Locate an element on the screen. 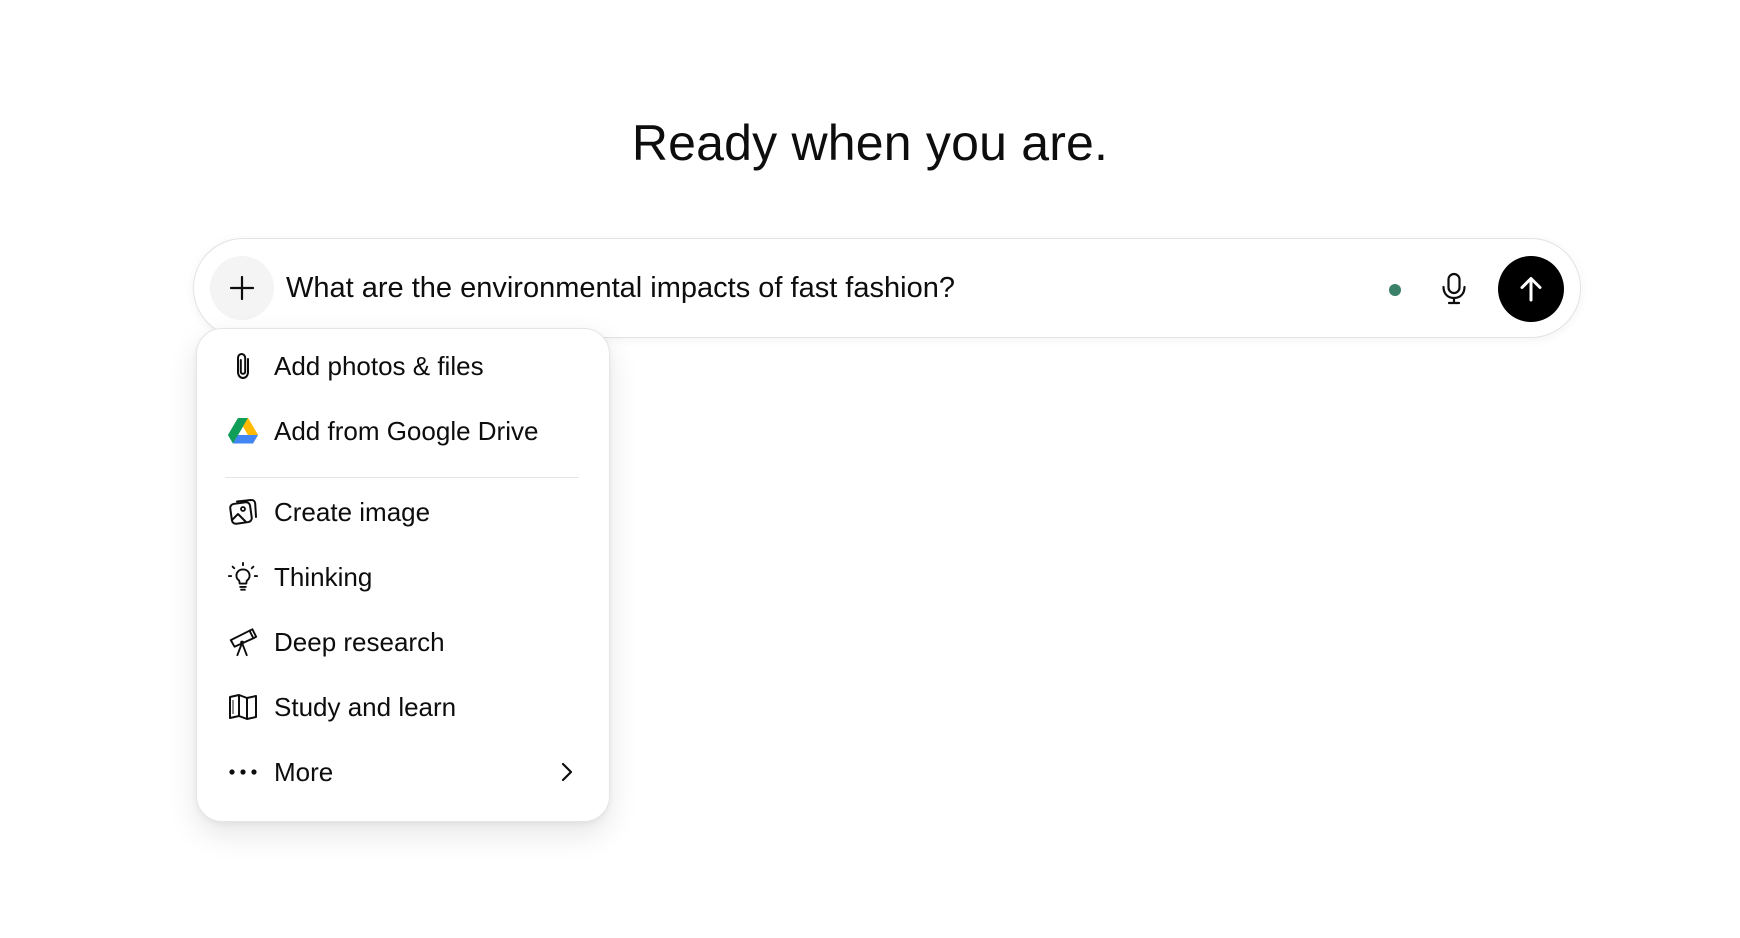 The image size is (1740, 938). microphone-icon is located at coordinates (1454, 289).